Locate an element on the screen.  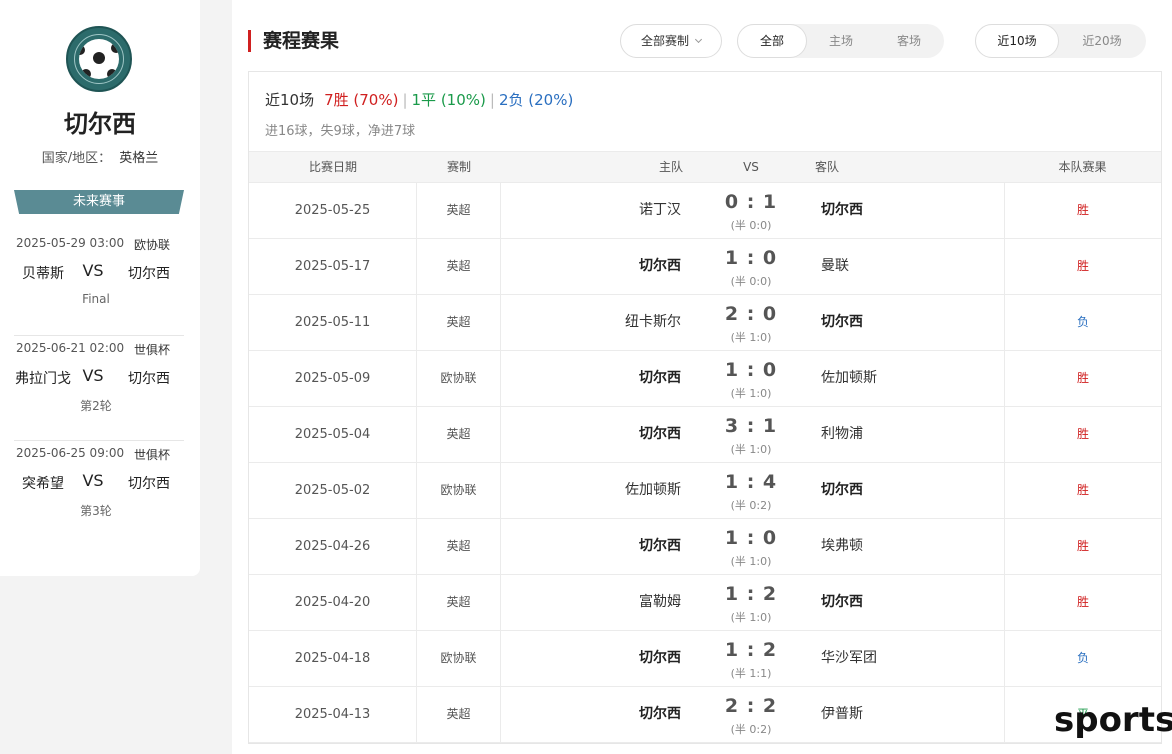
cell-away-team: 伊普斯 is located at coordinates (911, 714).